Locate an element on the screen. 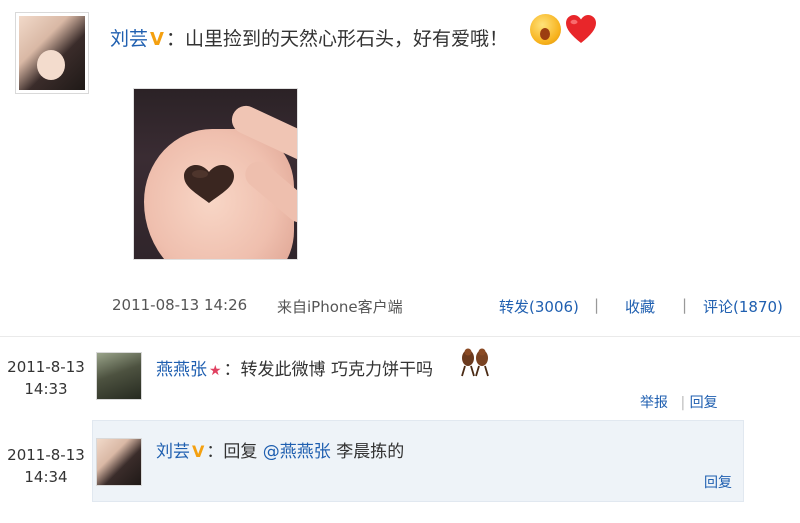 Image resolution: width=800 pixels, height=523 pixels. forward-link: 转发(3006) is located at coordinates (539, 306).